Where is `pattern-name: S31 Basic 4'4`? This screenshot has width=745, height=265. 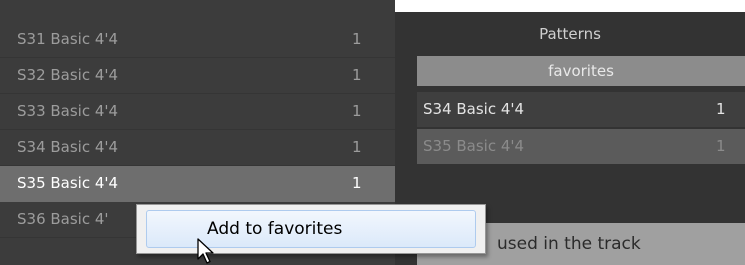
pattern-name: S31 Basic 4'4 is located at coordinates (68, 39).